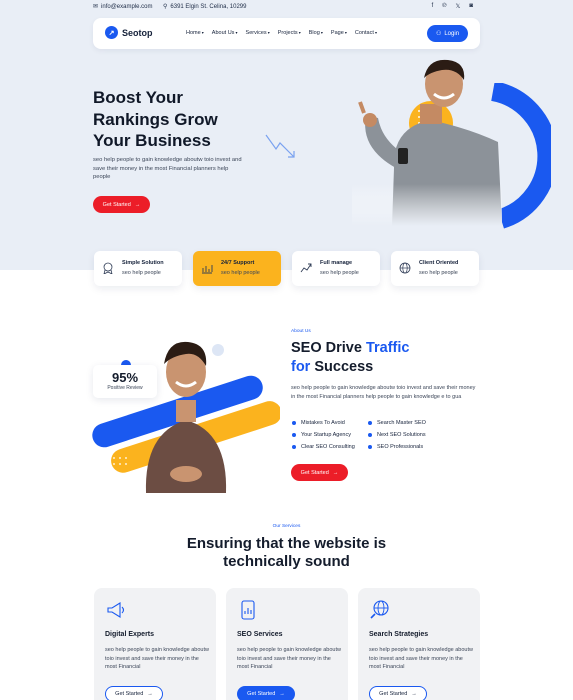  Describe the element at coordinates (397, 447) in the screenshot. I see `list-item: SEO Professionals` at that location.